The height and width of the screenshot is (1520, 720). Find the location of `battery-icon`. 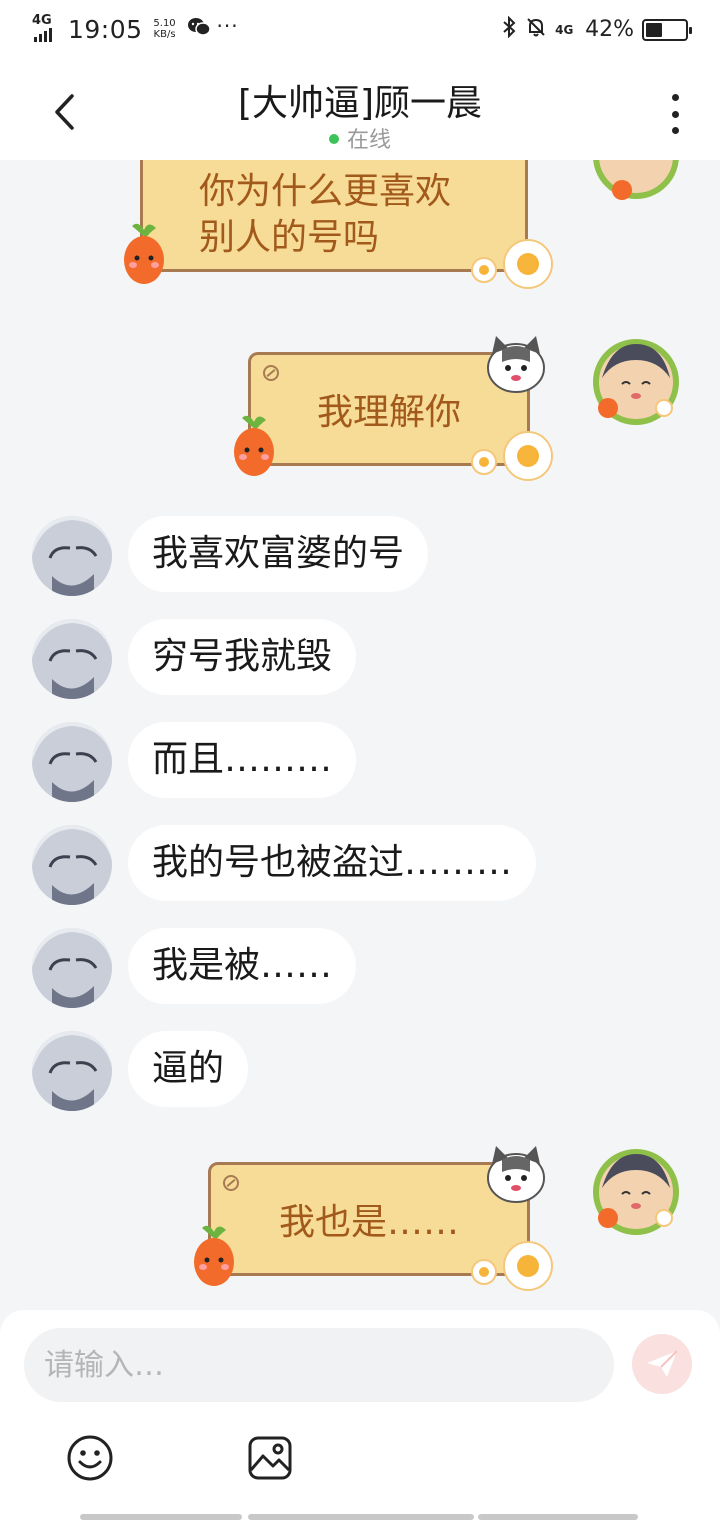

battery-icon is located at coordinates (667, 29).